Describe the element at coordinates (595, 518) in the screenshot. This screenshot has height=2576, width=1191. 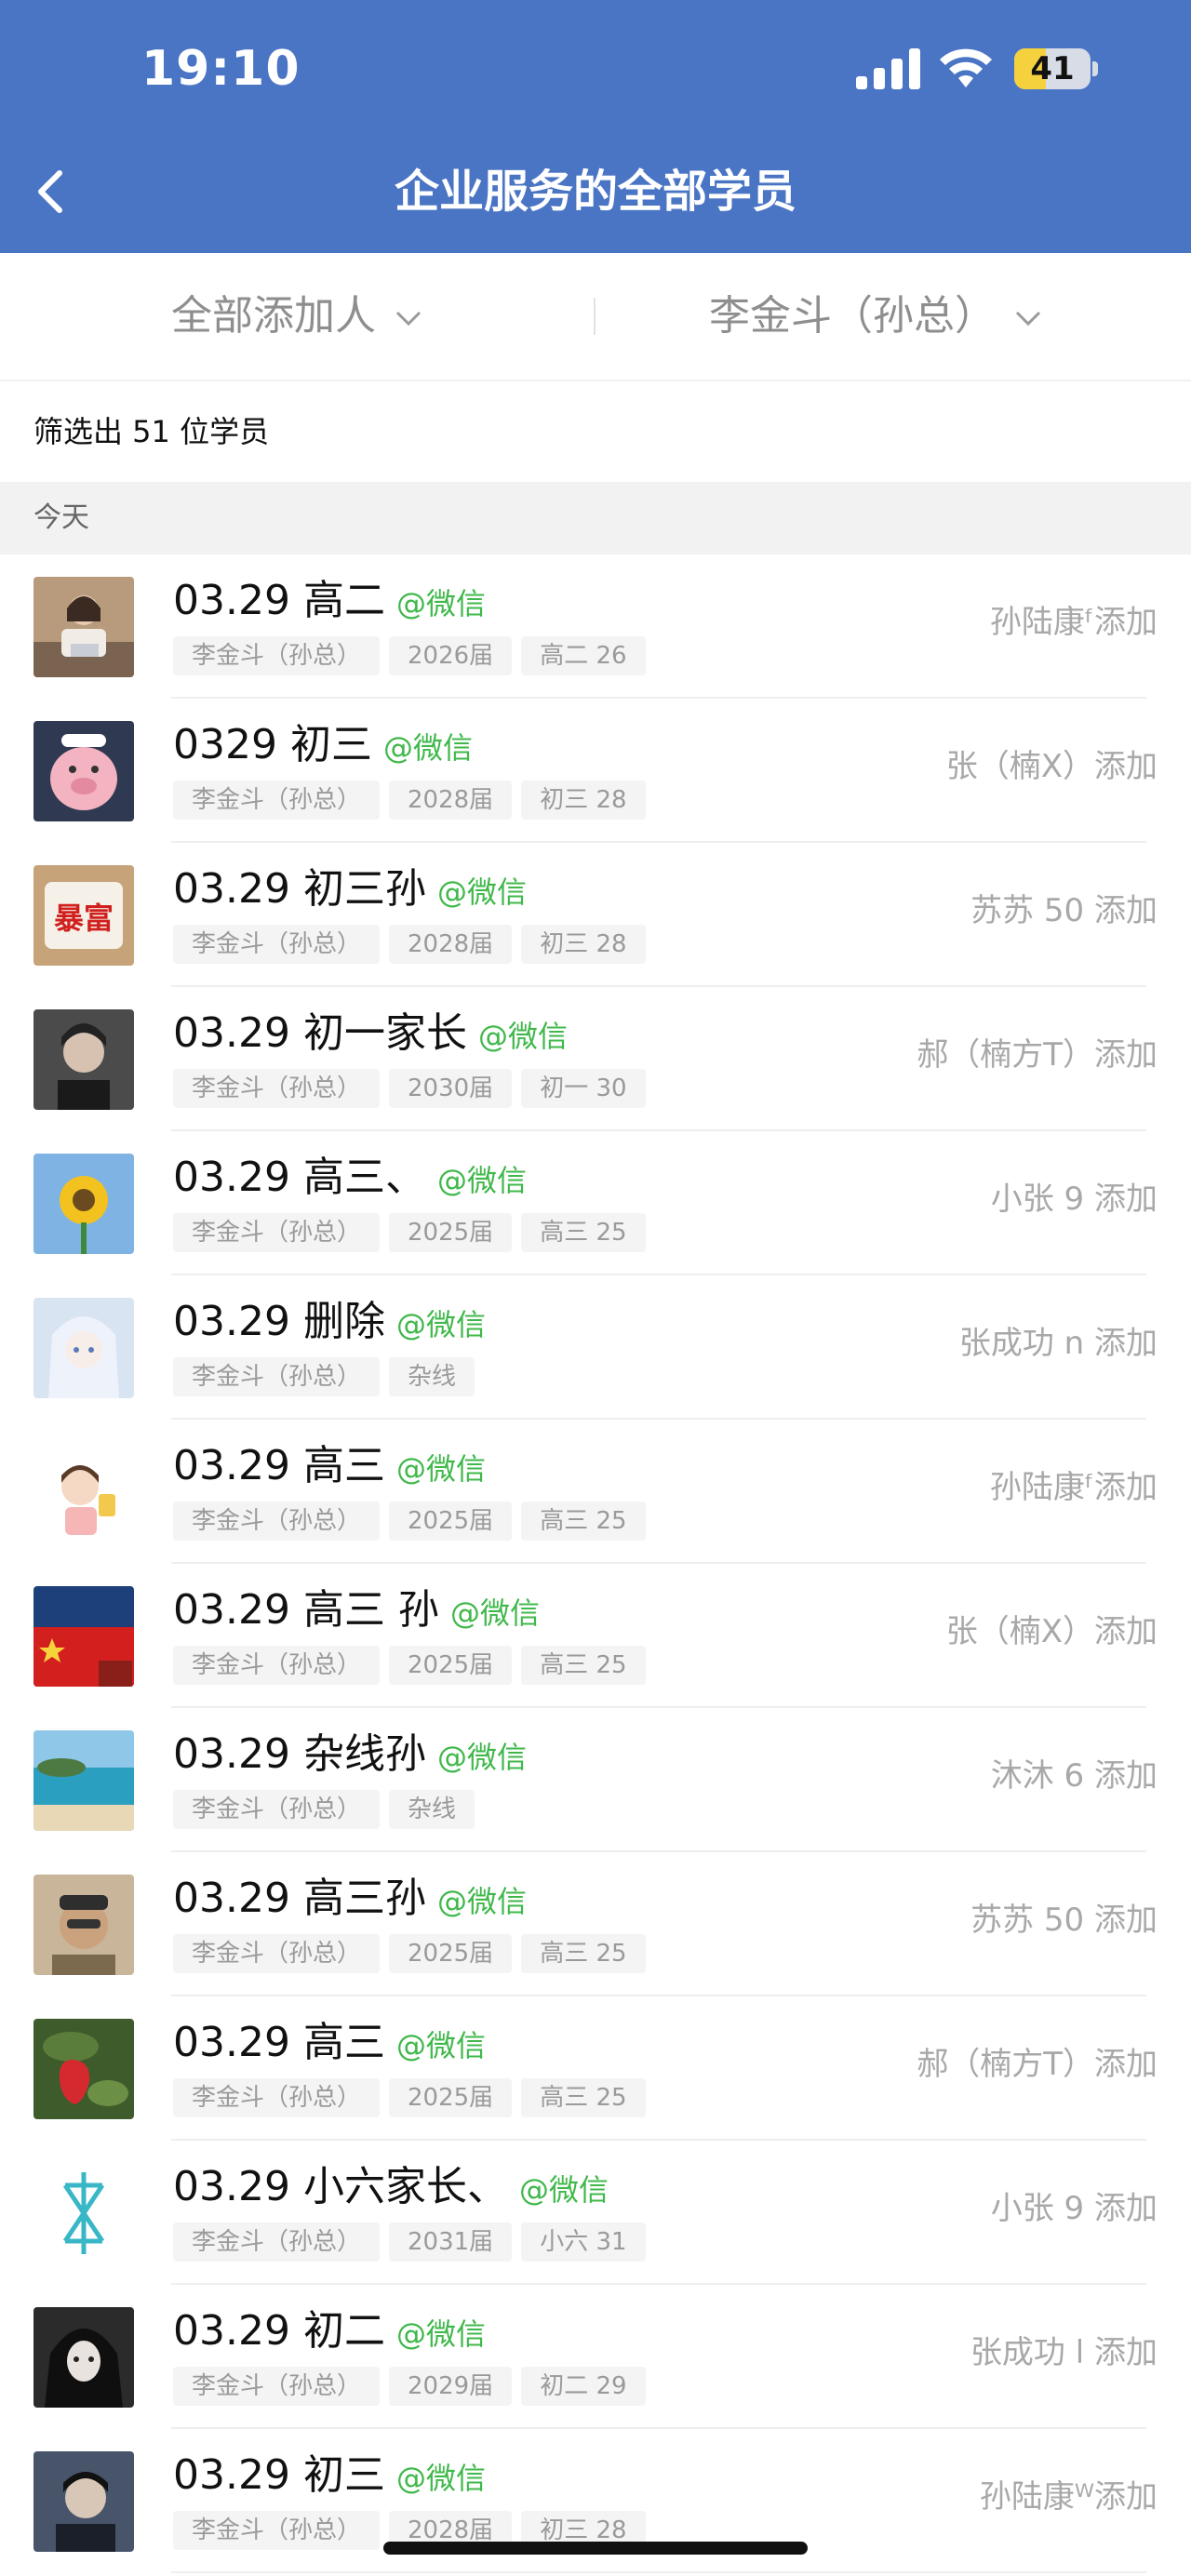
I see `section-header-today: 今天` at that location.